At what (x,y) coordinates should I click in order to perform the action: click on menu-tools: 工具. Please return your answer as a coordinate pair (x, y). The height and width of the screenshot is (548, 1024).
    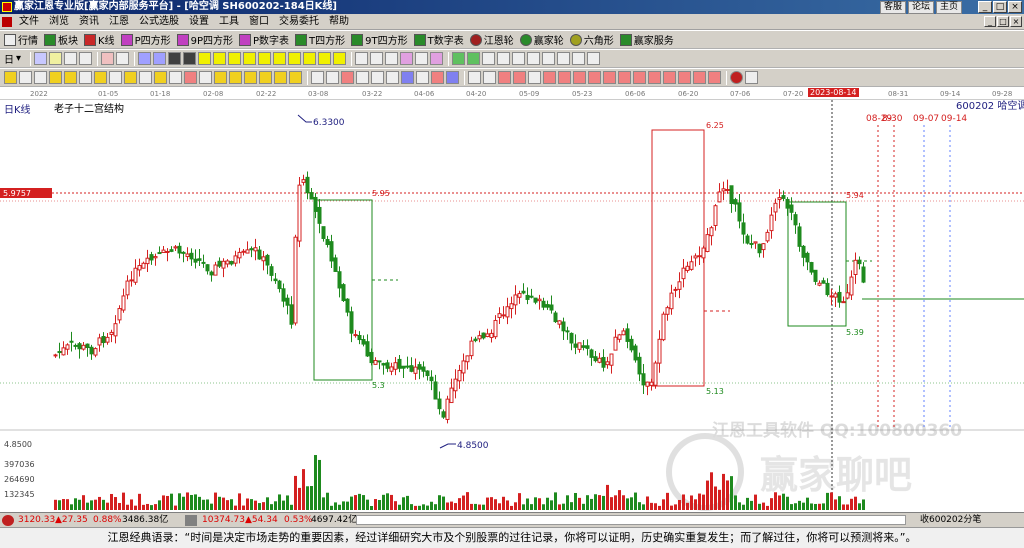
    Looking at the image, I should click on (229, 22).